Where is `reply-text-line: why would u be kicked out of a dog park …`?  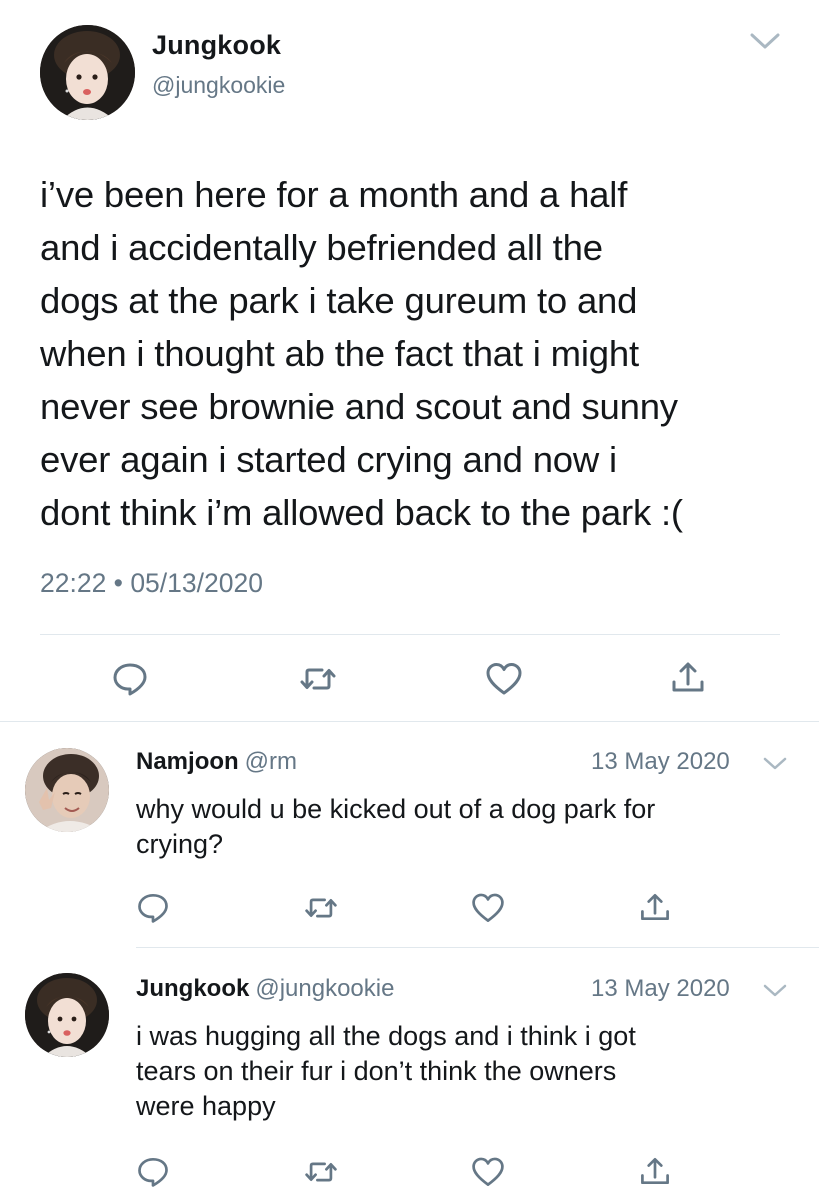
reply-text-line: why would u be kicked out of a dog park … is located at coordinates (396, 809).